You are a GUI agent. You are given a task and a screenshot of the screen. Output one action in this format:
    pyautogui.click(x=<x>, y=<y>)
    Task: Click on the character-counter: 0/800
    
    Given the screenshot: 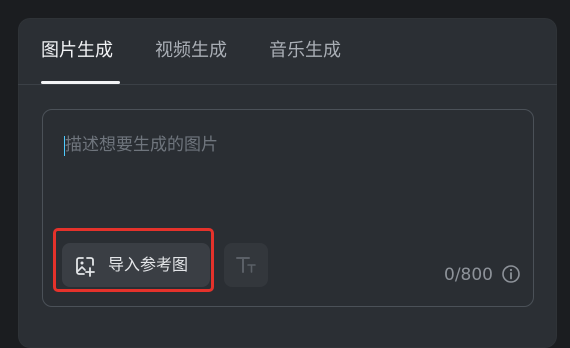 What is the action you would take?
    pyautogui.click(x=468, y=275)
    